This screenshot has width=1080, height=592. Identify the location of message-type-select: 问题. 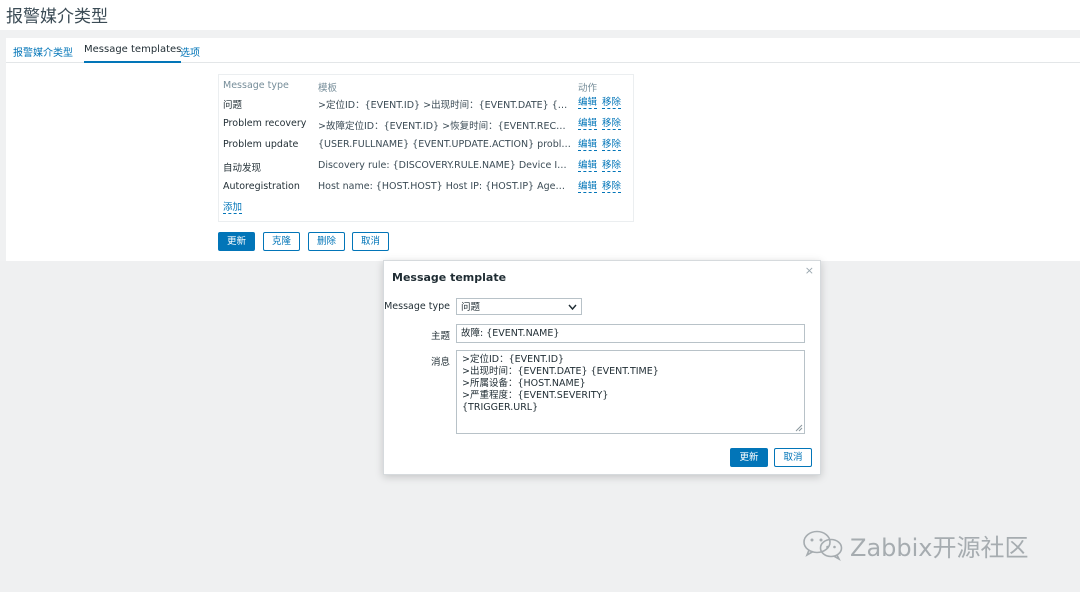
(519, 306).